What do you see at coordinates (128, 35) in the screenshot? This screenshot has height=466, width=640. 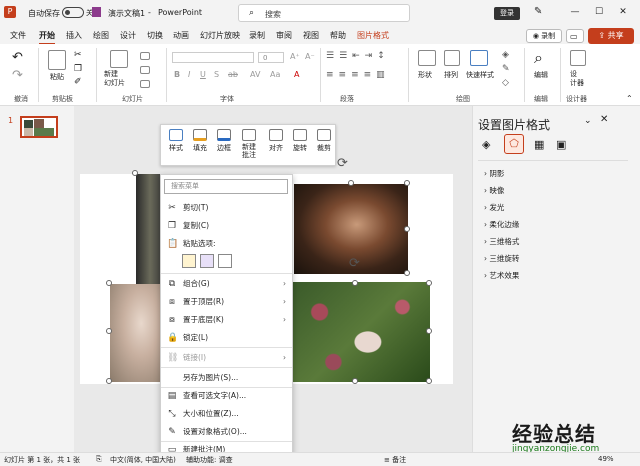 I see `tab-design: 设计` at bounding box center [128, 35].